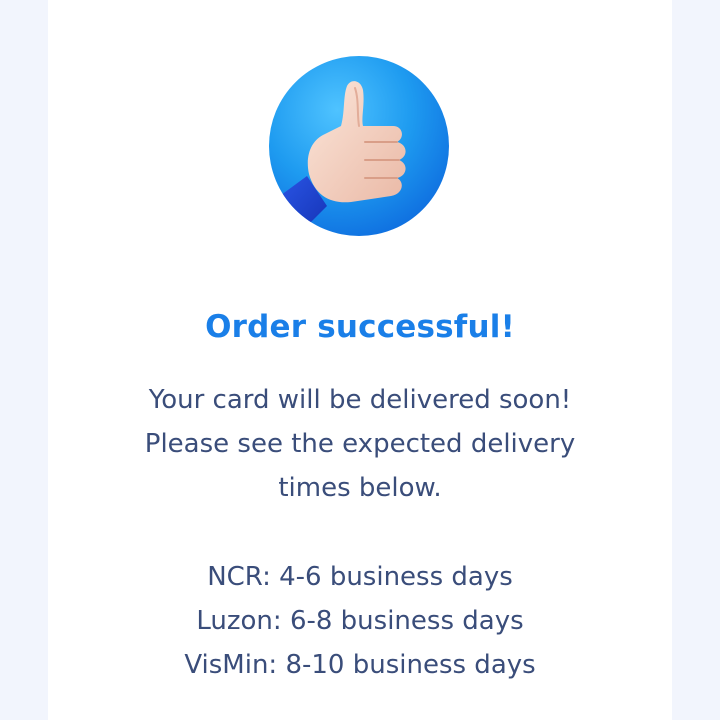 Image resolution: width=720 pixels, height=720 pixels. What do you see at coordinates (360, 665) in the screenshot?
I see `delivery-time-vismin: VisMin: 8-10 business days` at bounding box center [360, 665].